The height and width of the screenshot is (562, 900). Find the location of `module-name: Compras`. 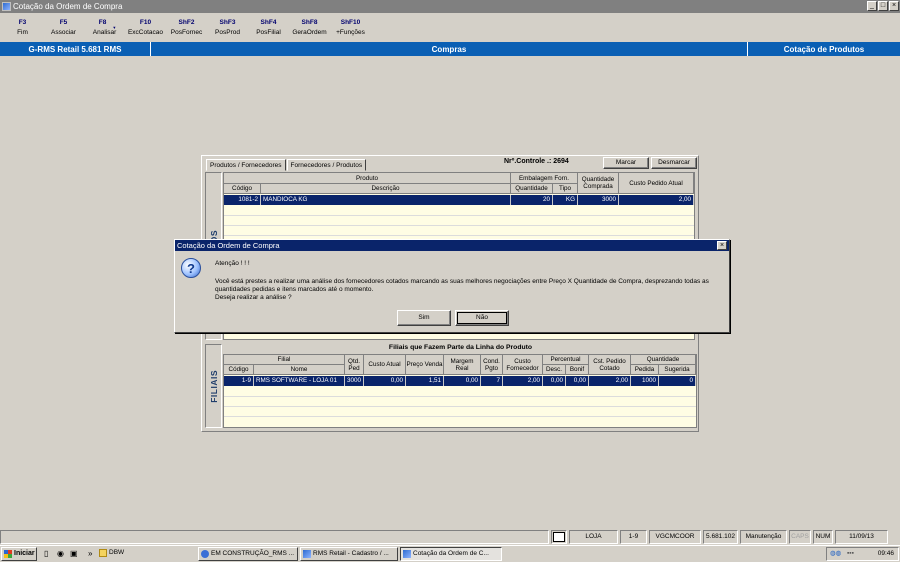

module-name: Compras is located at coordinates (449, 49).